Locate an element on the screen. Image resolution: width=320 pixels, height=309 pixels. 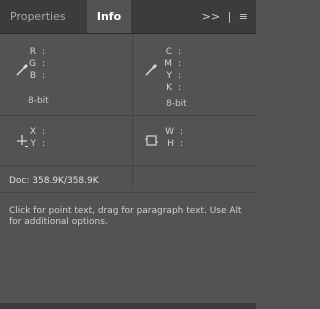
rgb-values: : is located at coordinates (43, 64).